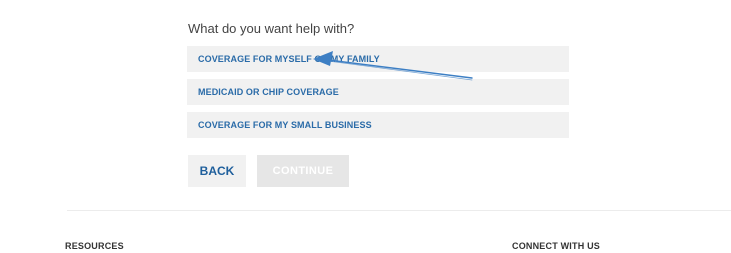 The image size is (731, 253). What do you see at coordinates (378, 92) in the screenshot?
I see `option-medicaid-chip: MEDICAID OR CHIP COVERAGE` at bounding box center [378, 92].